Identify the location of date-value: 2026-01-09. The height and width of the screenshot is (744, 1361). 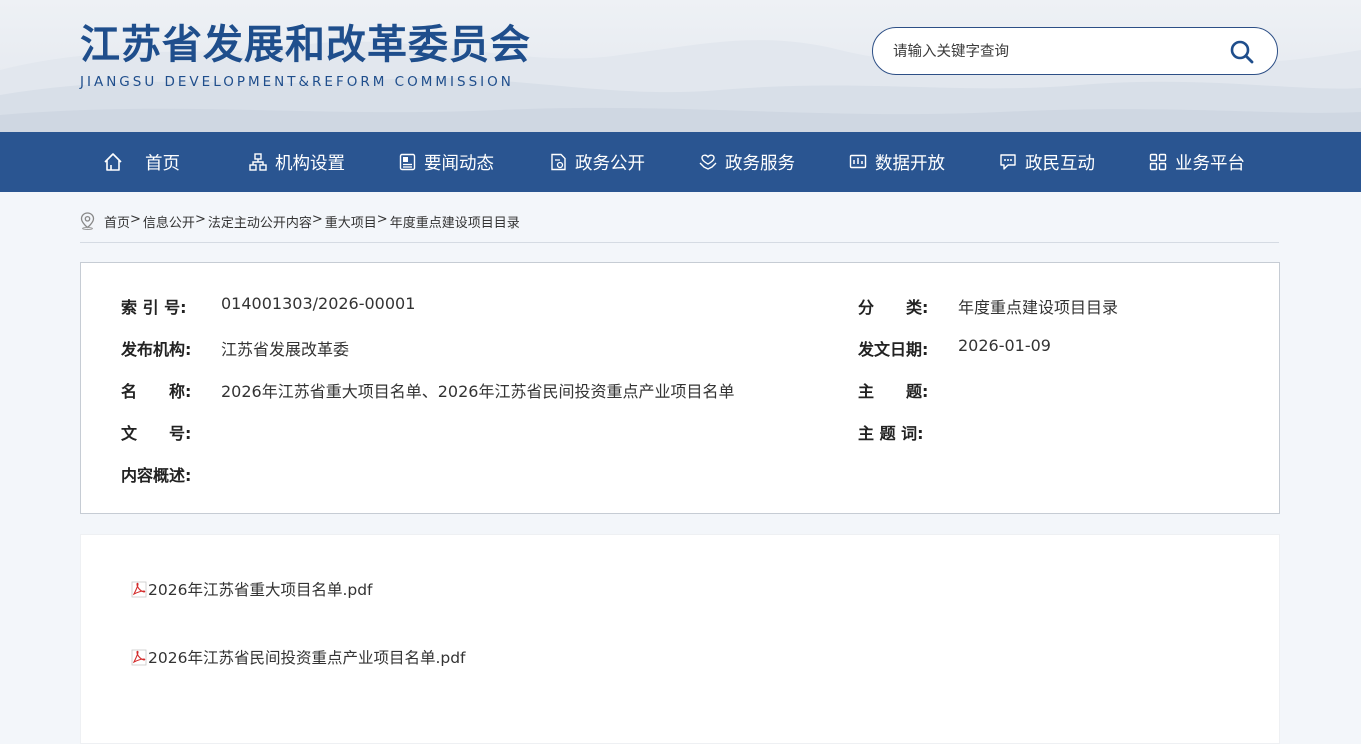
(1004, 345).